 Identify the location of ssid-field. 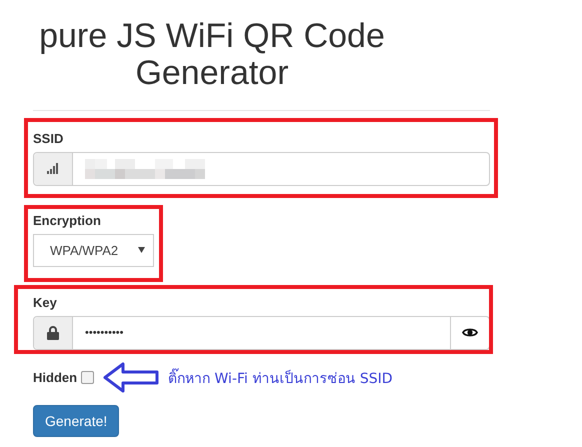
(261, 169).